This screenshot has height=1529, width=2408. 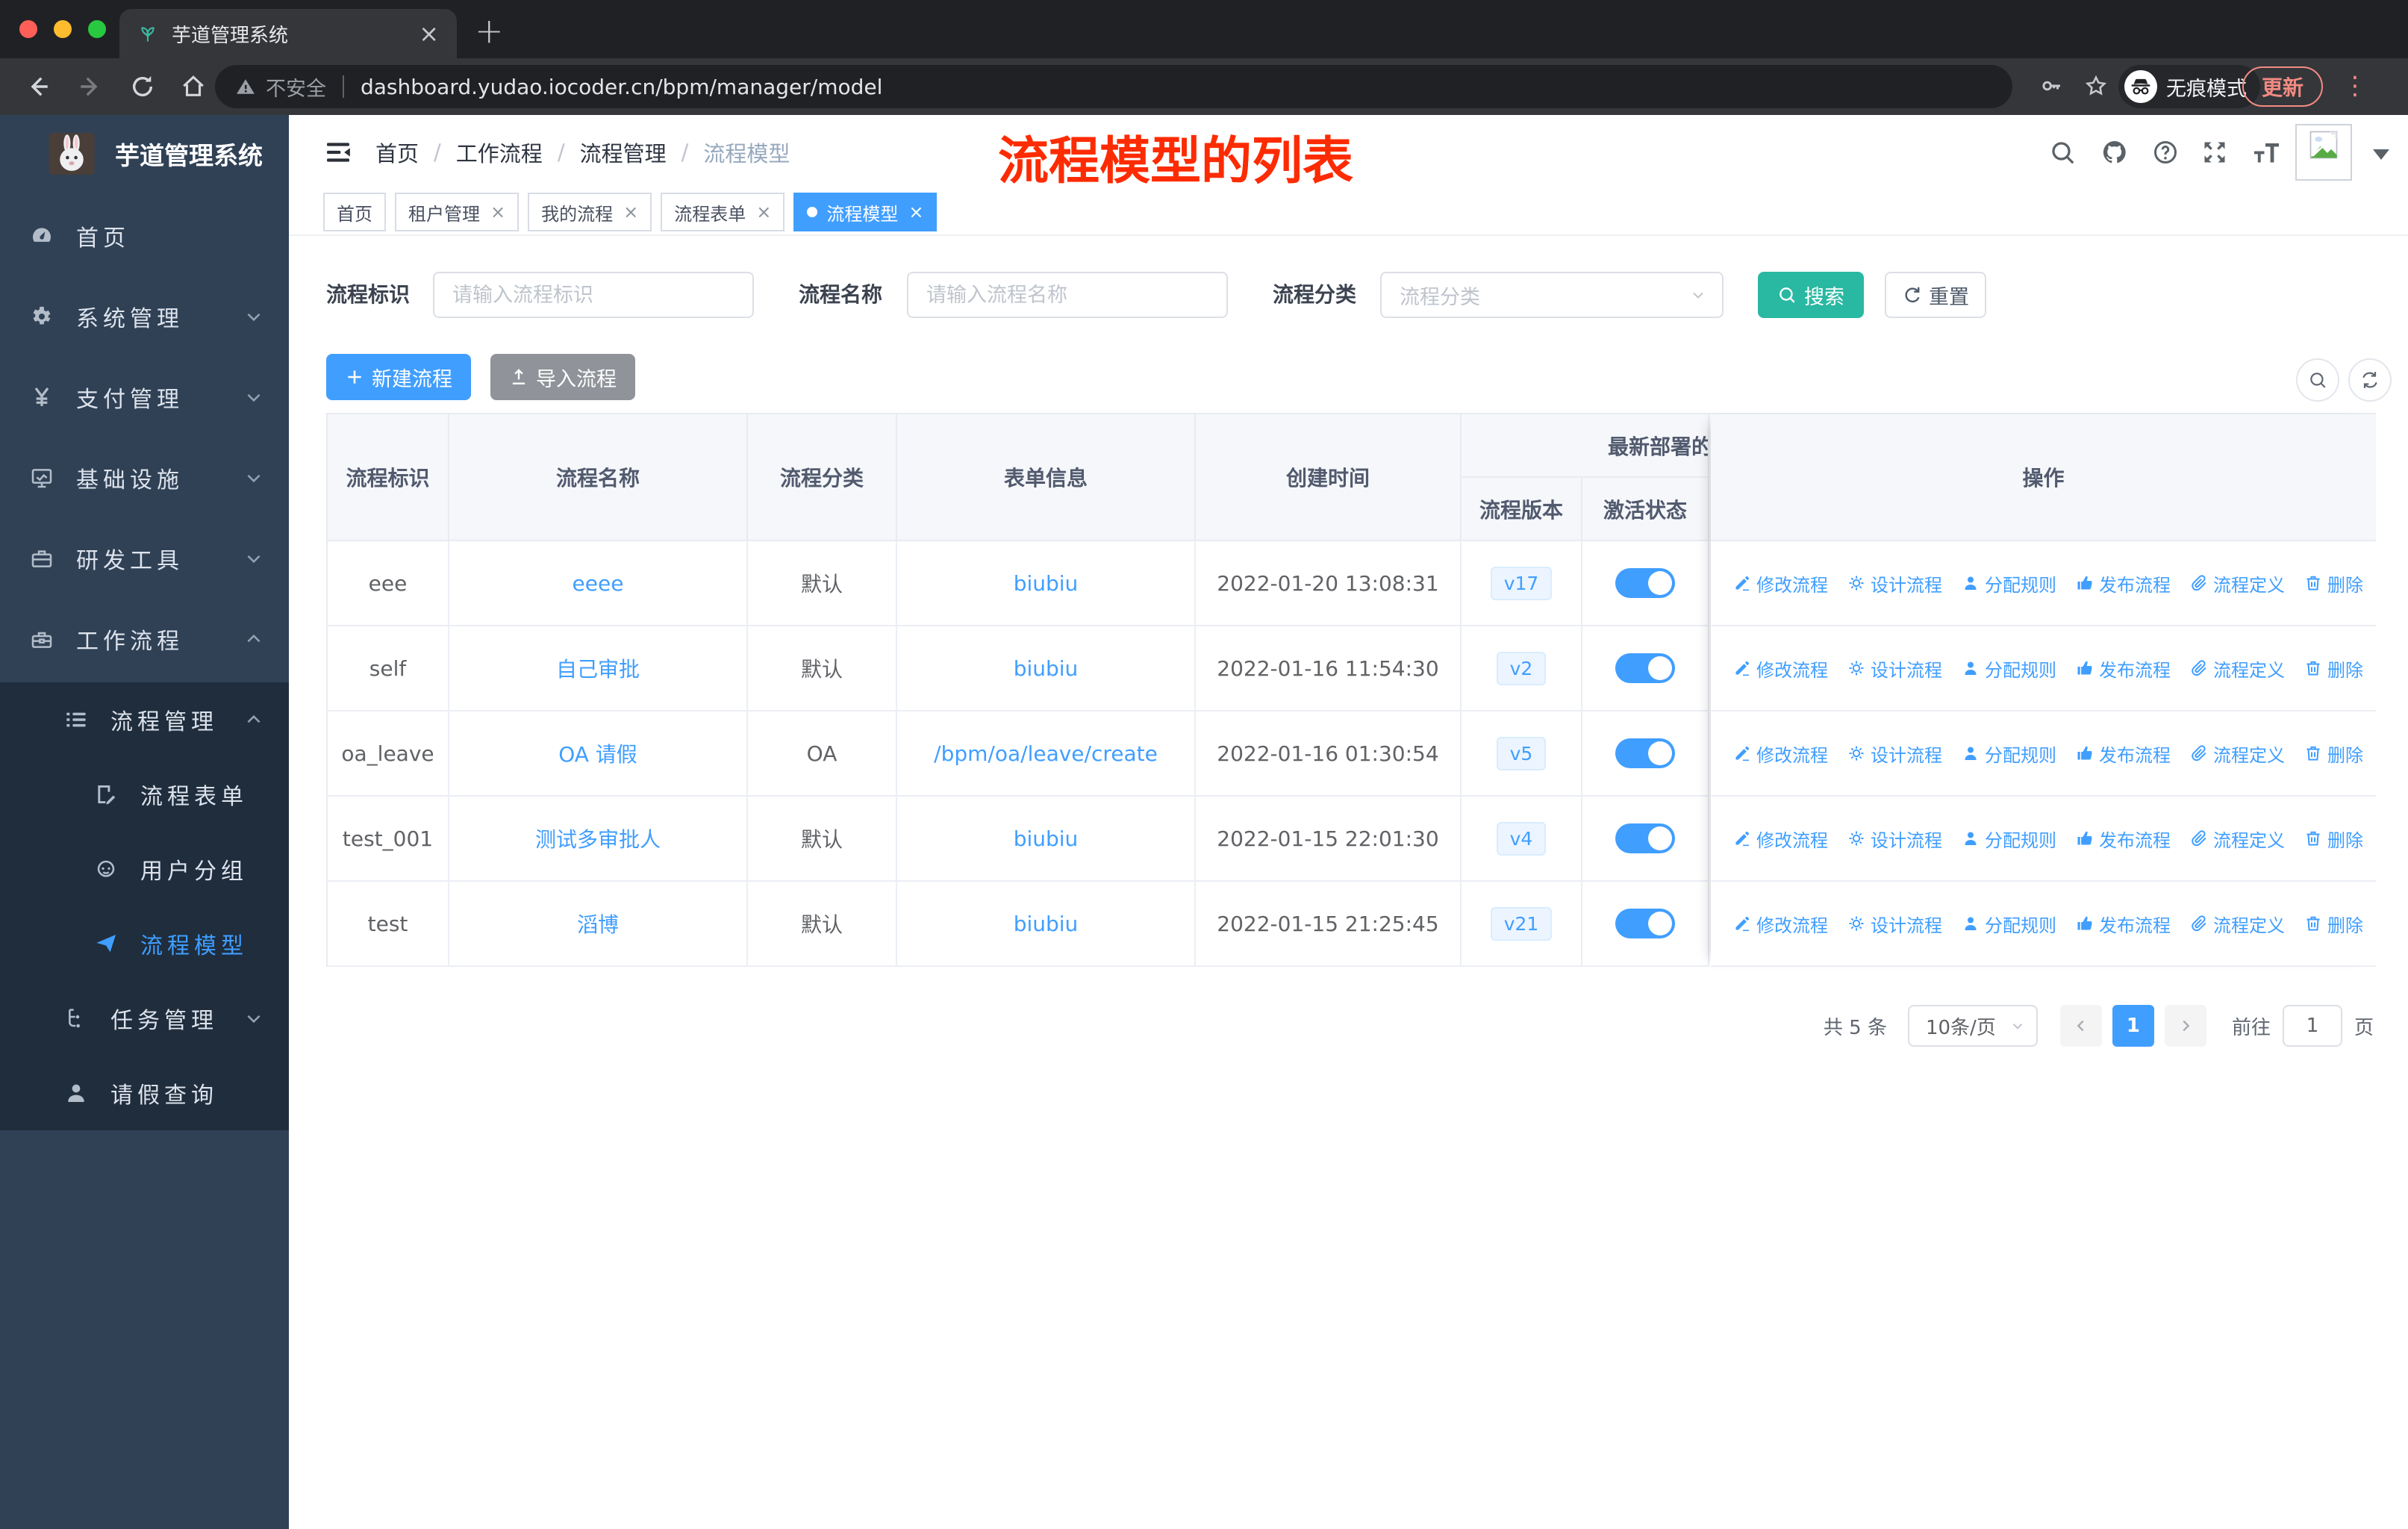 What do you see at coordinates (144, 943) in the screenshot?
I see `sidebar-item-process-model: 流程模型` at bounding box center [144, 943].